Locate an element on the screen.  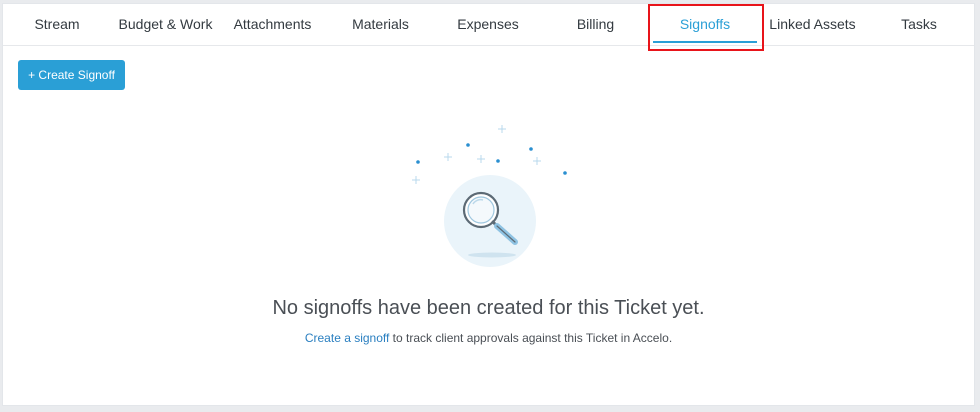
tab-label: Expenses is located at coordinates (488, 24).